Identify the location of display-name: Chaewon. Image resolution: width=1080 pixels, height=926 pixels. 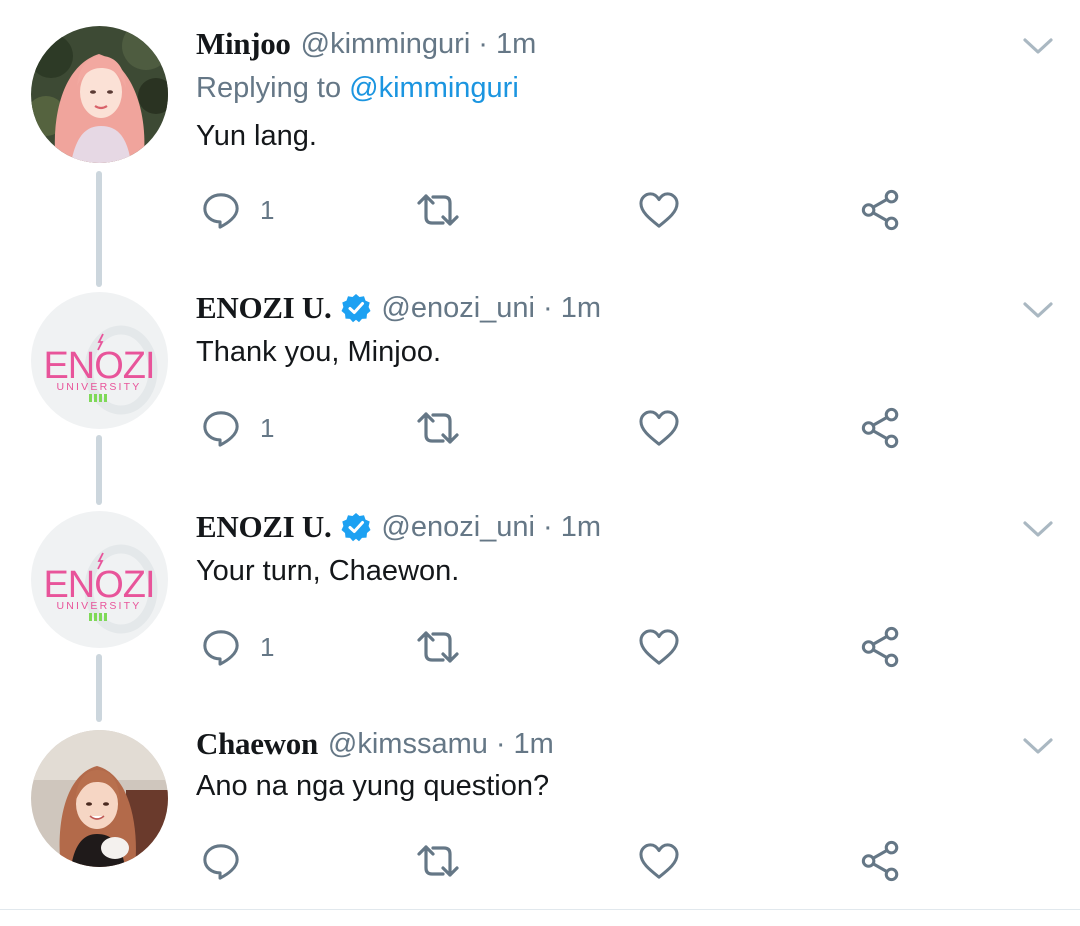
(257, 744).